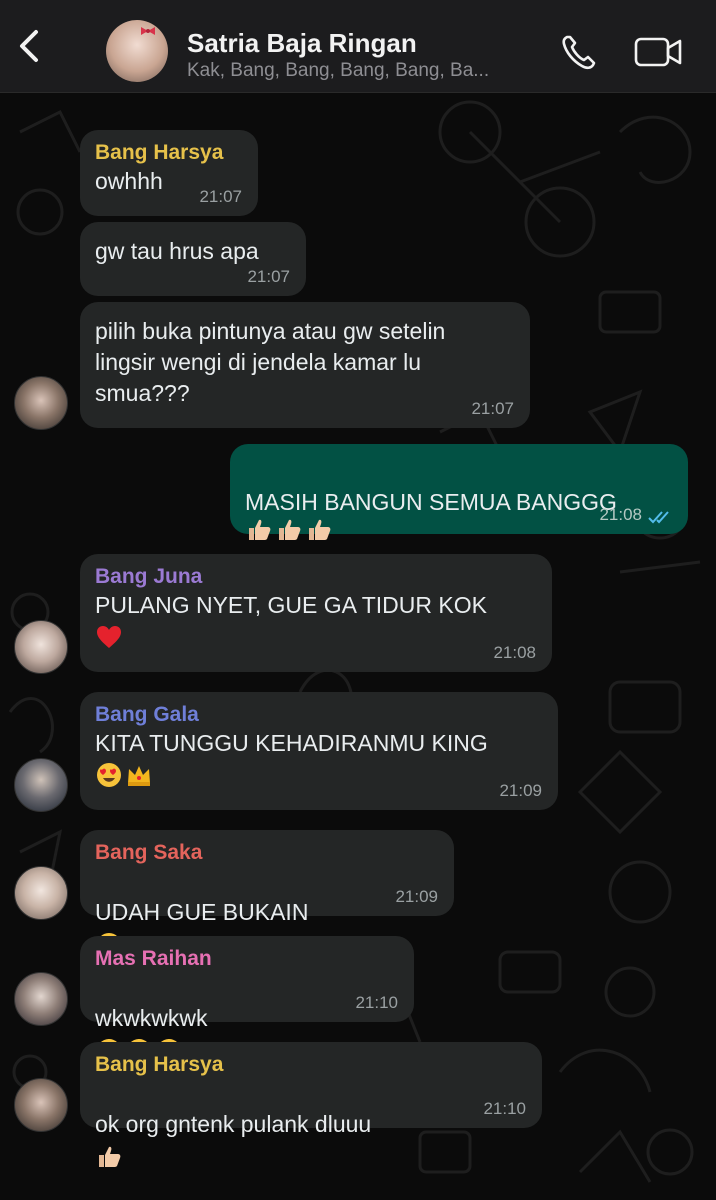  I want to click on message-text-content: wkwkwkwk, so click(151, 1018).